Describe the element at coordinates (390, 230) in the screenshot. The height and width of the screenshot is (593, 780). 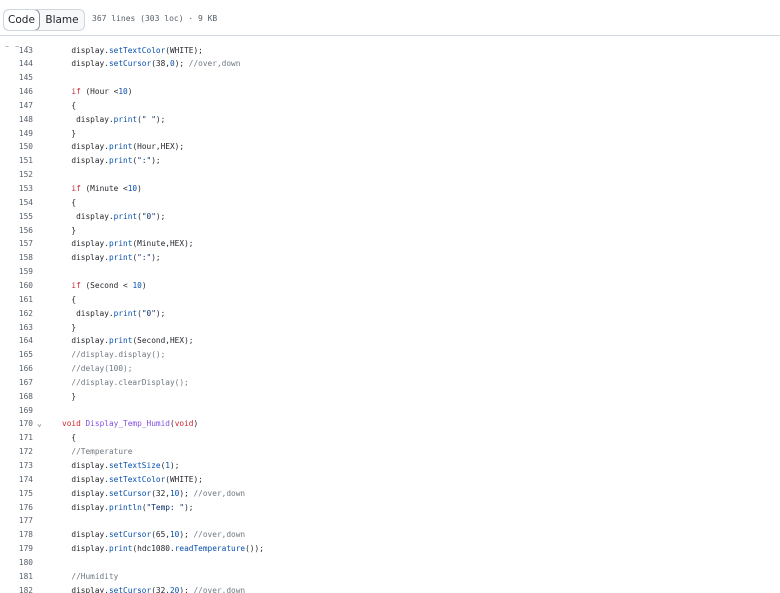
I see `code-line: 156 }` at that location.